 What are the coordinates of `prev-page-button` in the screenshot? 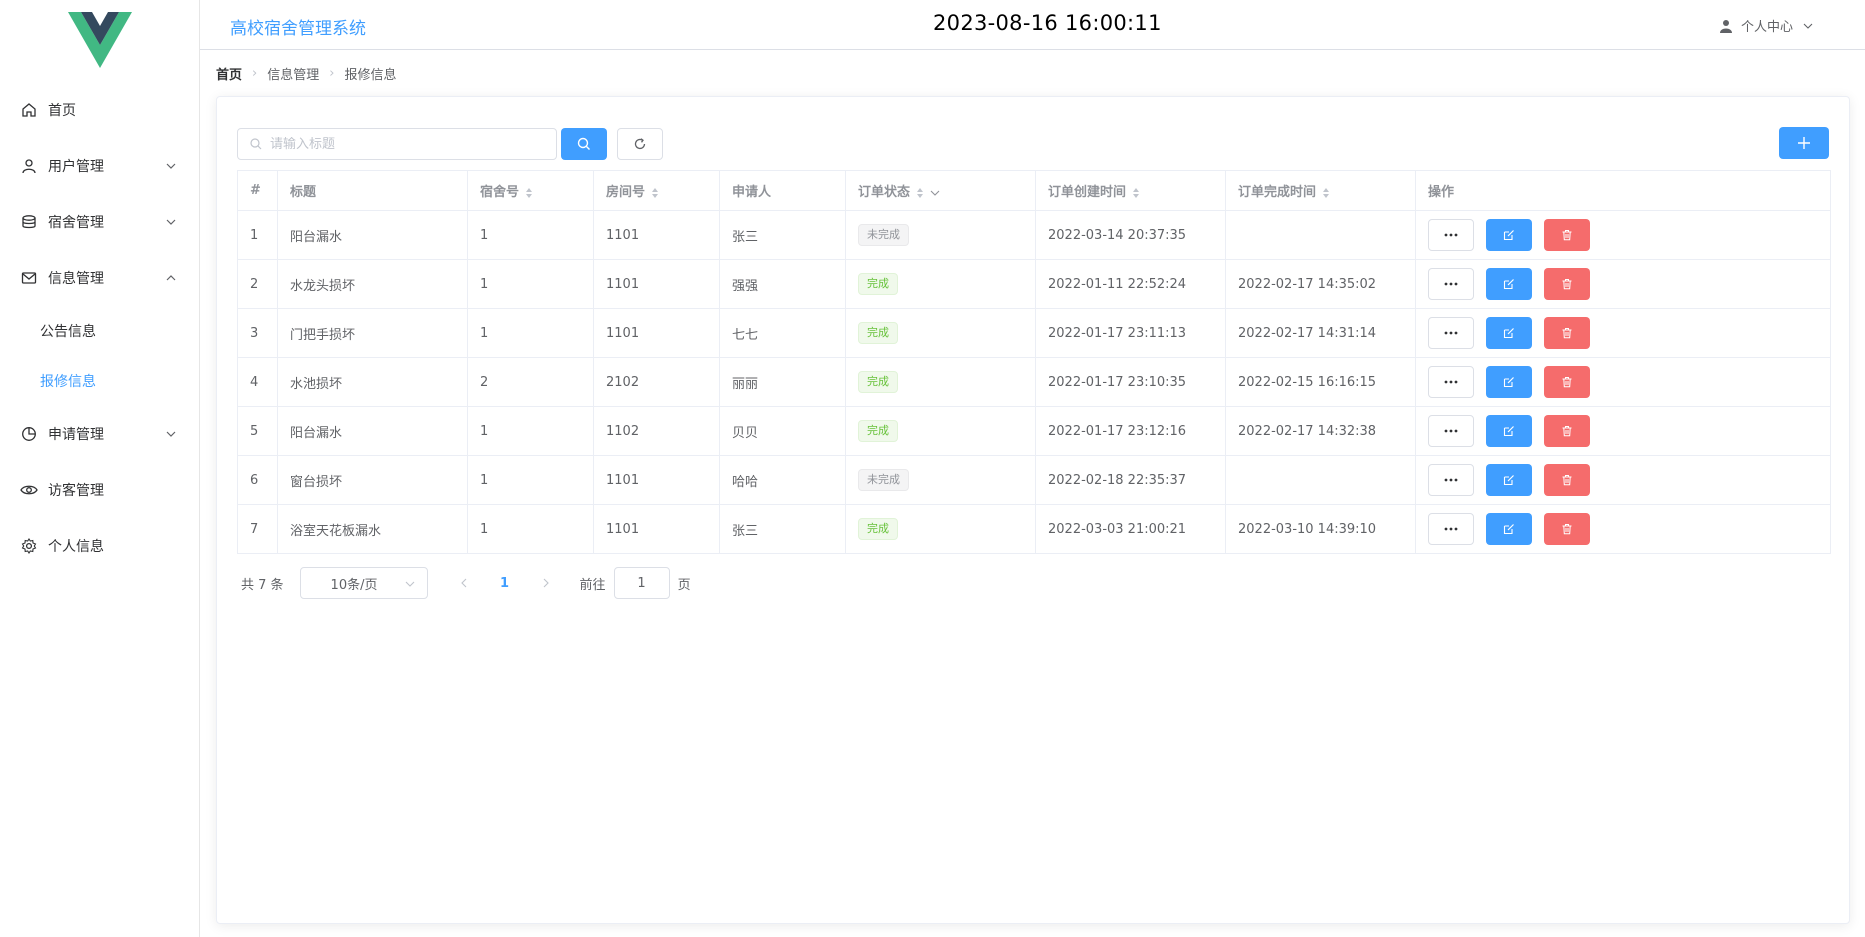 It's located at (464, 583).